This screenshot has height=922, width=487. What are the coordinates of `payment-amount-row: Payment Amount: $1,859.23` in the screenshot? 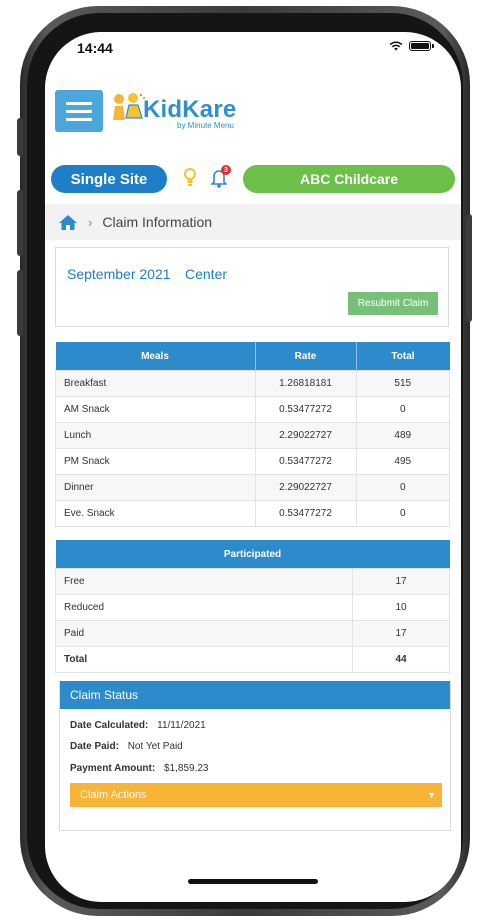 It's located at (139, 768).